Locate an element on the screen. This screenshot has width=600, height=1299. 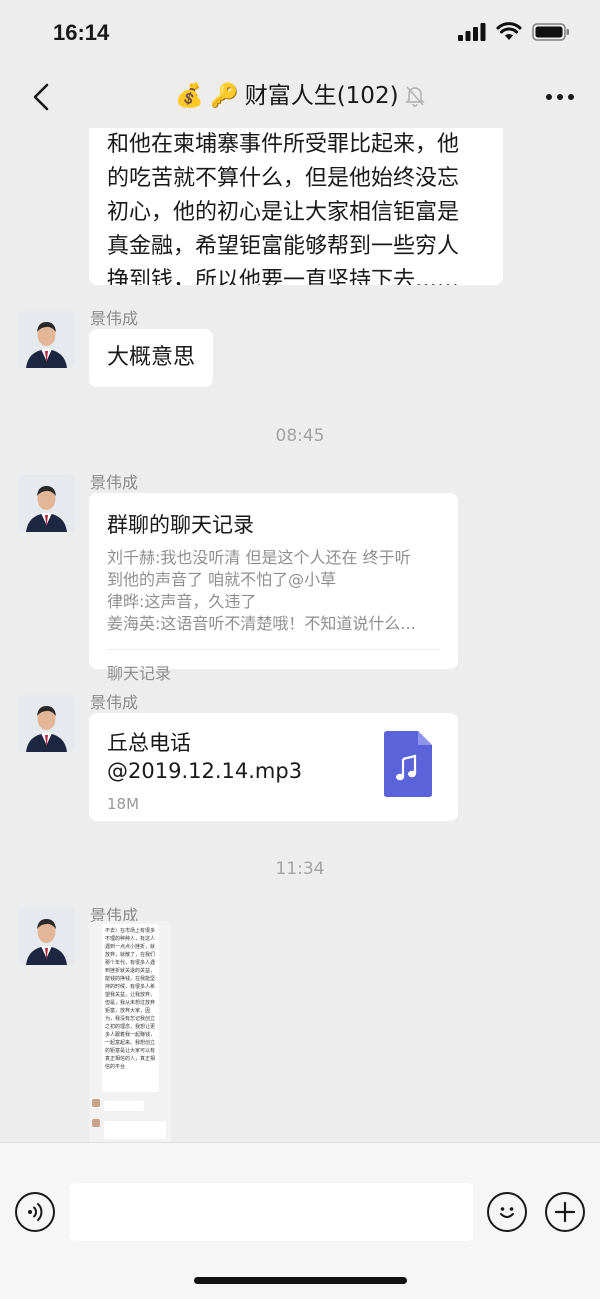
file-message-card: 丘总电话 @2019.12.14.mp3 18M is located at coordinates (273, 767).